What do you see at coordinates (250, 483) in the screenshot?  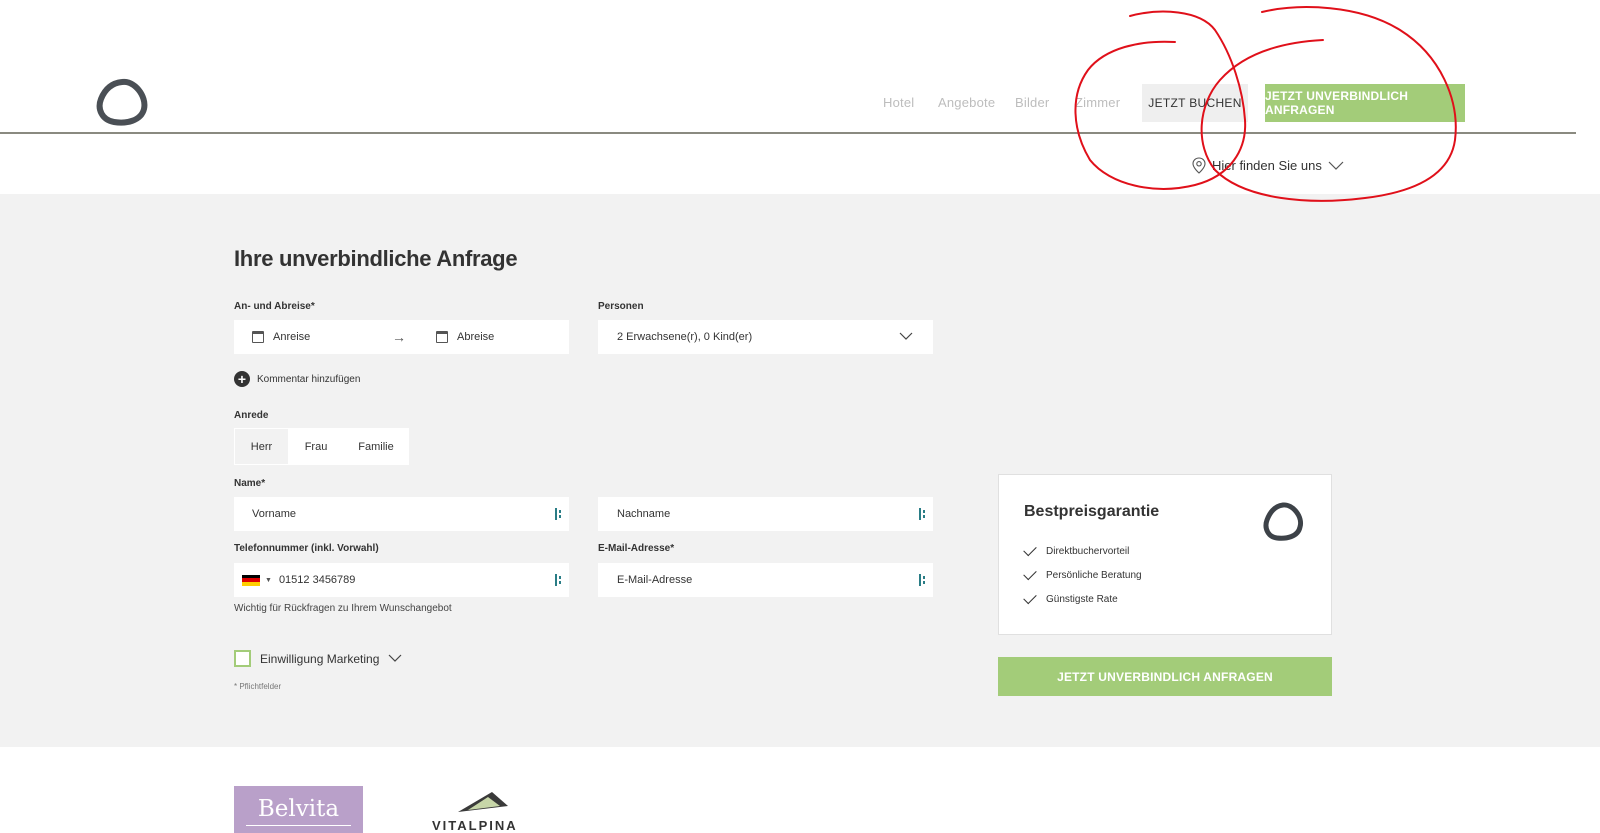 I see `name-label: Name*` at bounding box center [250, 483].